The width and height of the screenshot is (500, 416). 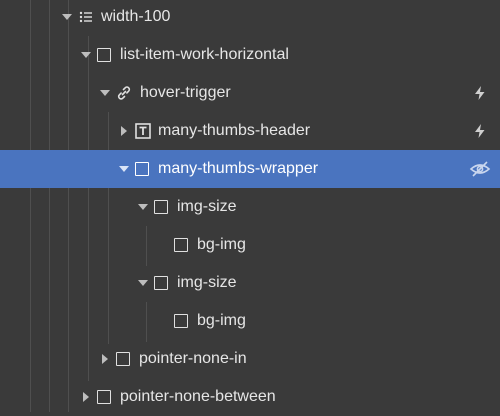 What do you see at coordinates (193, 358) in the screenshot?
I see `tree-item-label: pointer-none-in` at bounding box center [193, 358].